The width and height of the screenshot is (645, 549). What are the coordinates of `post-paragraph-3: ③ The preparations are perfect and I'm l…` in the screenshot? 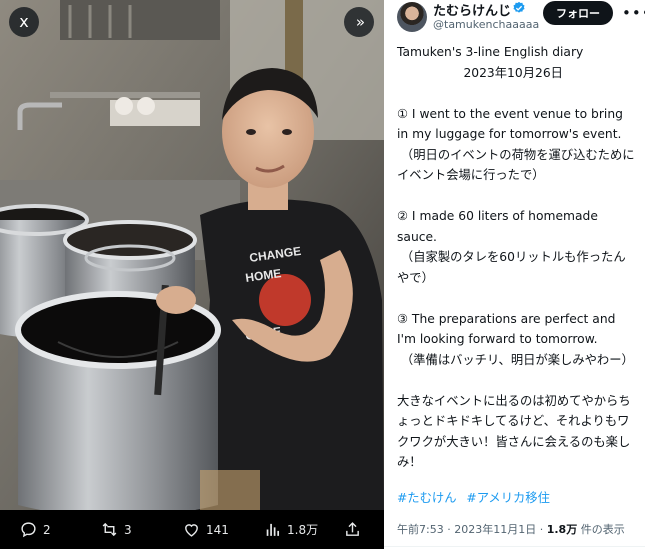 It's located at (515, 339).